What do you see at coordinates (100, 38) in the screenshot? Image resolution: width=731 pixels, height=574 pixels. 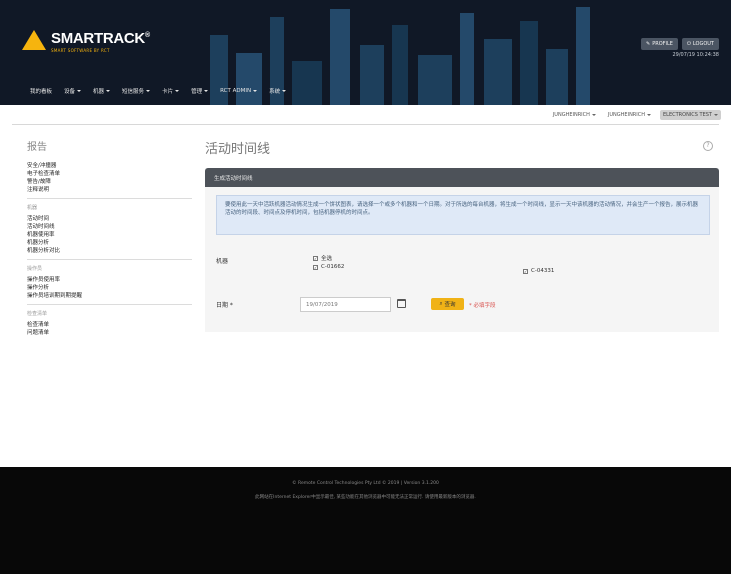 I see `logo-name: SMARTRACK®` at bounding box center [100, 38].